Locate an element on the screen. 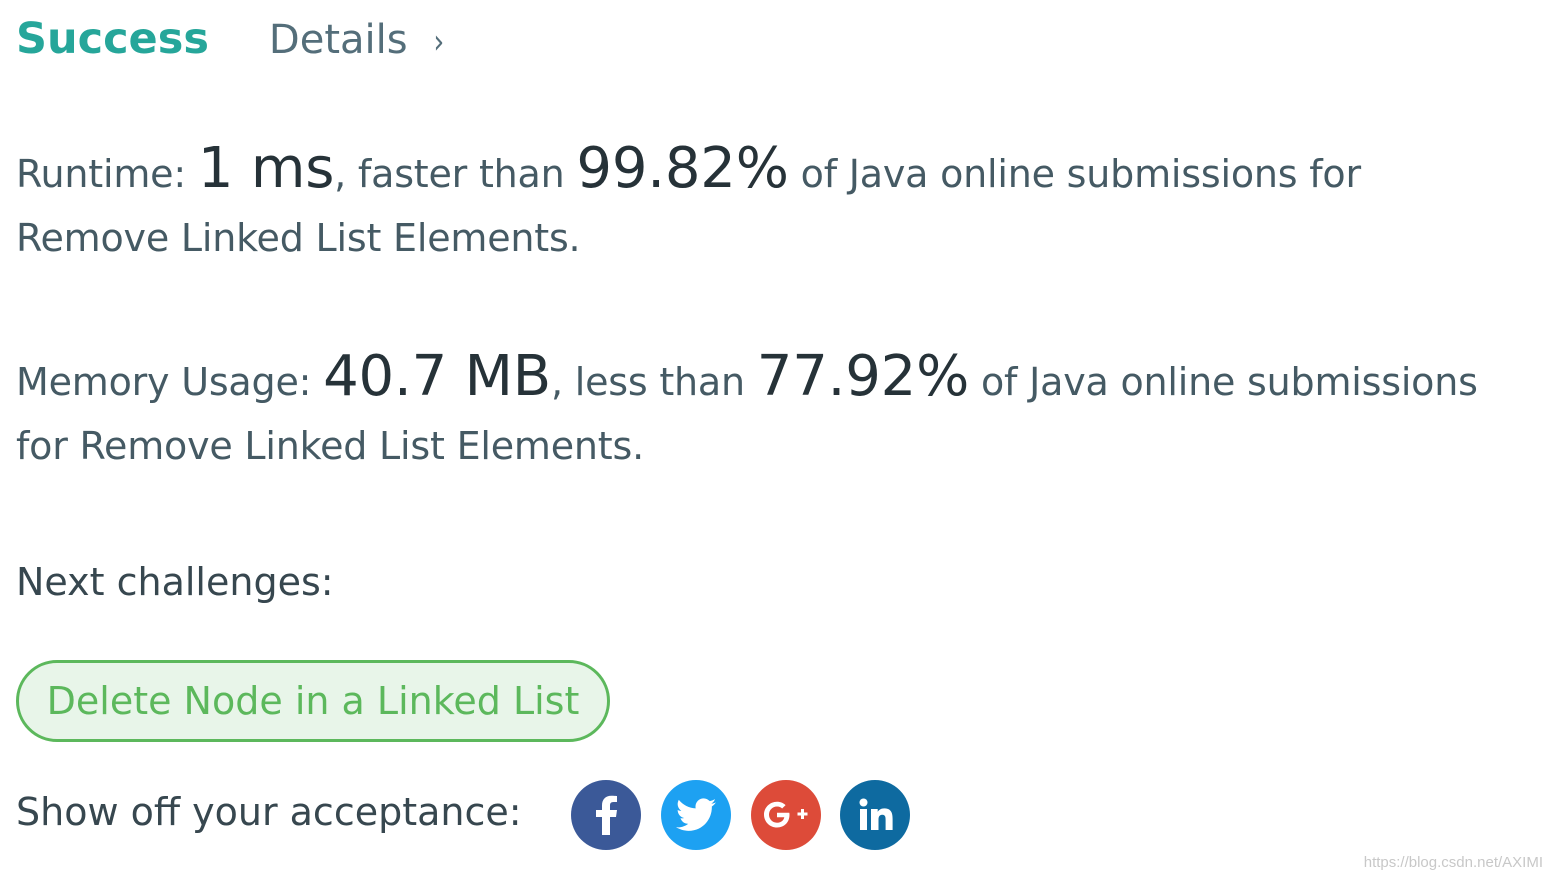 The image size is (1551, 879). runtime-comparison: , faster than is located at coordinates (449, 174).